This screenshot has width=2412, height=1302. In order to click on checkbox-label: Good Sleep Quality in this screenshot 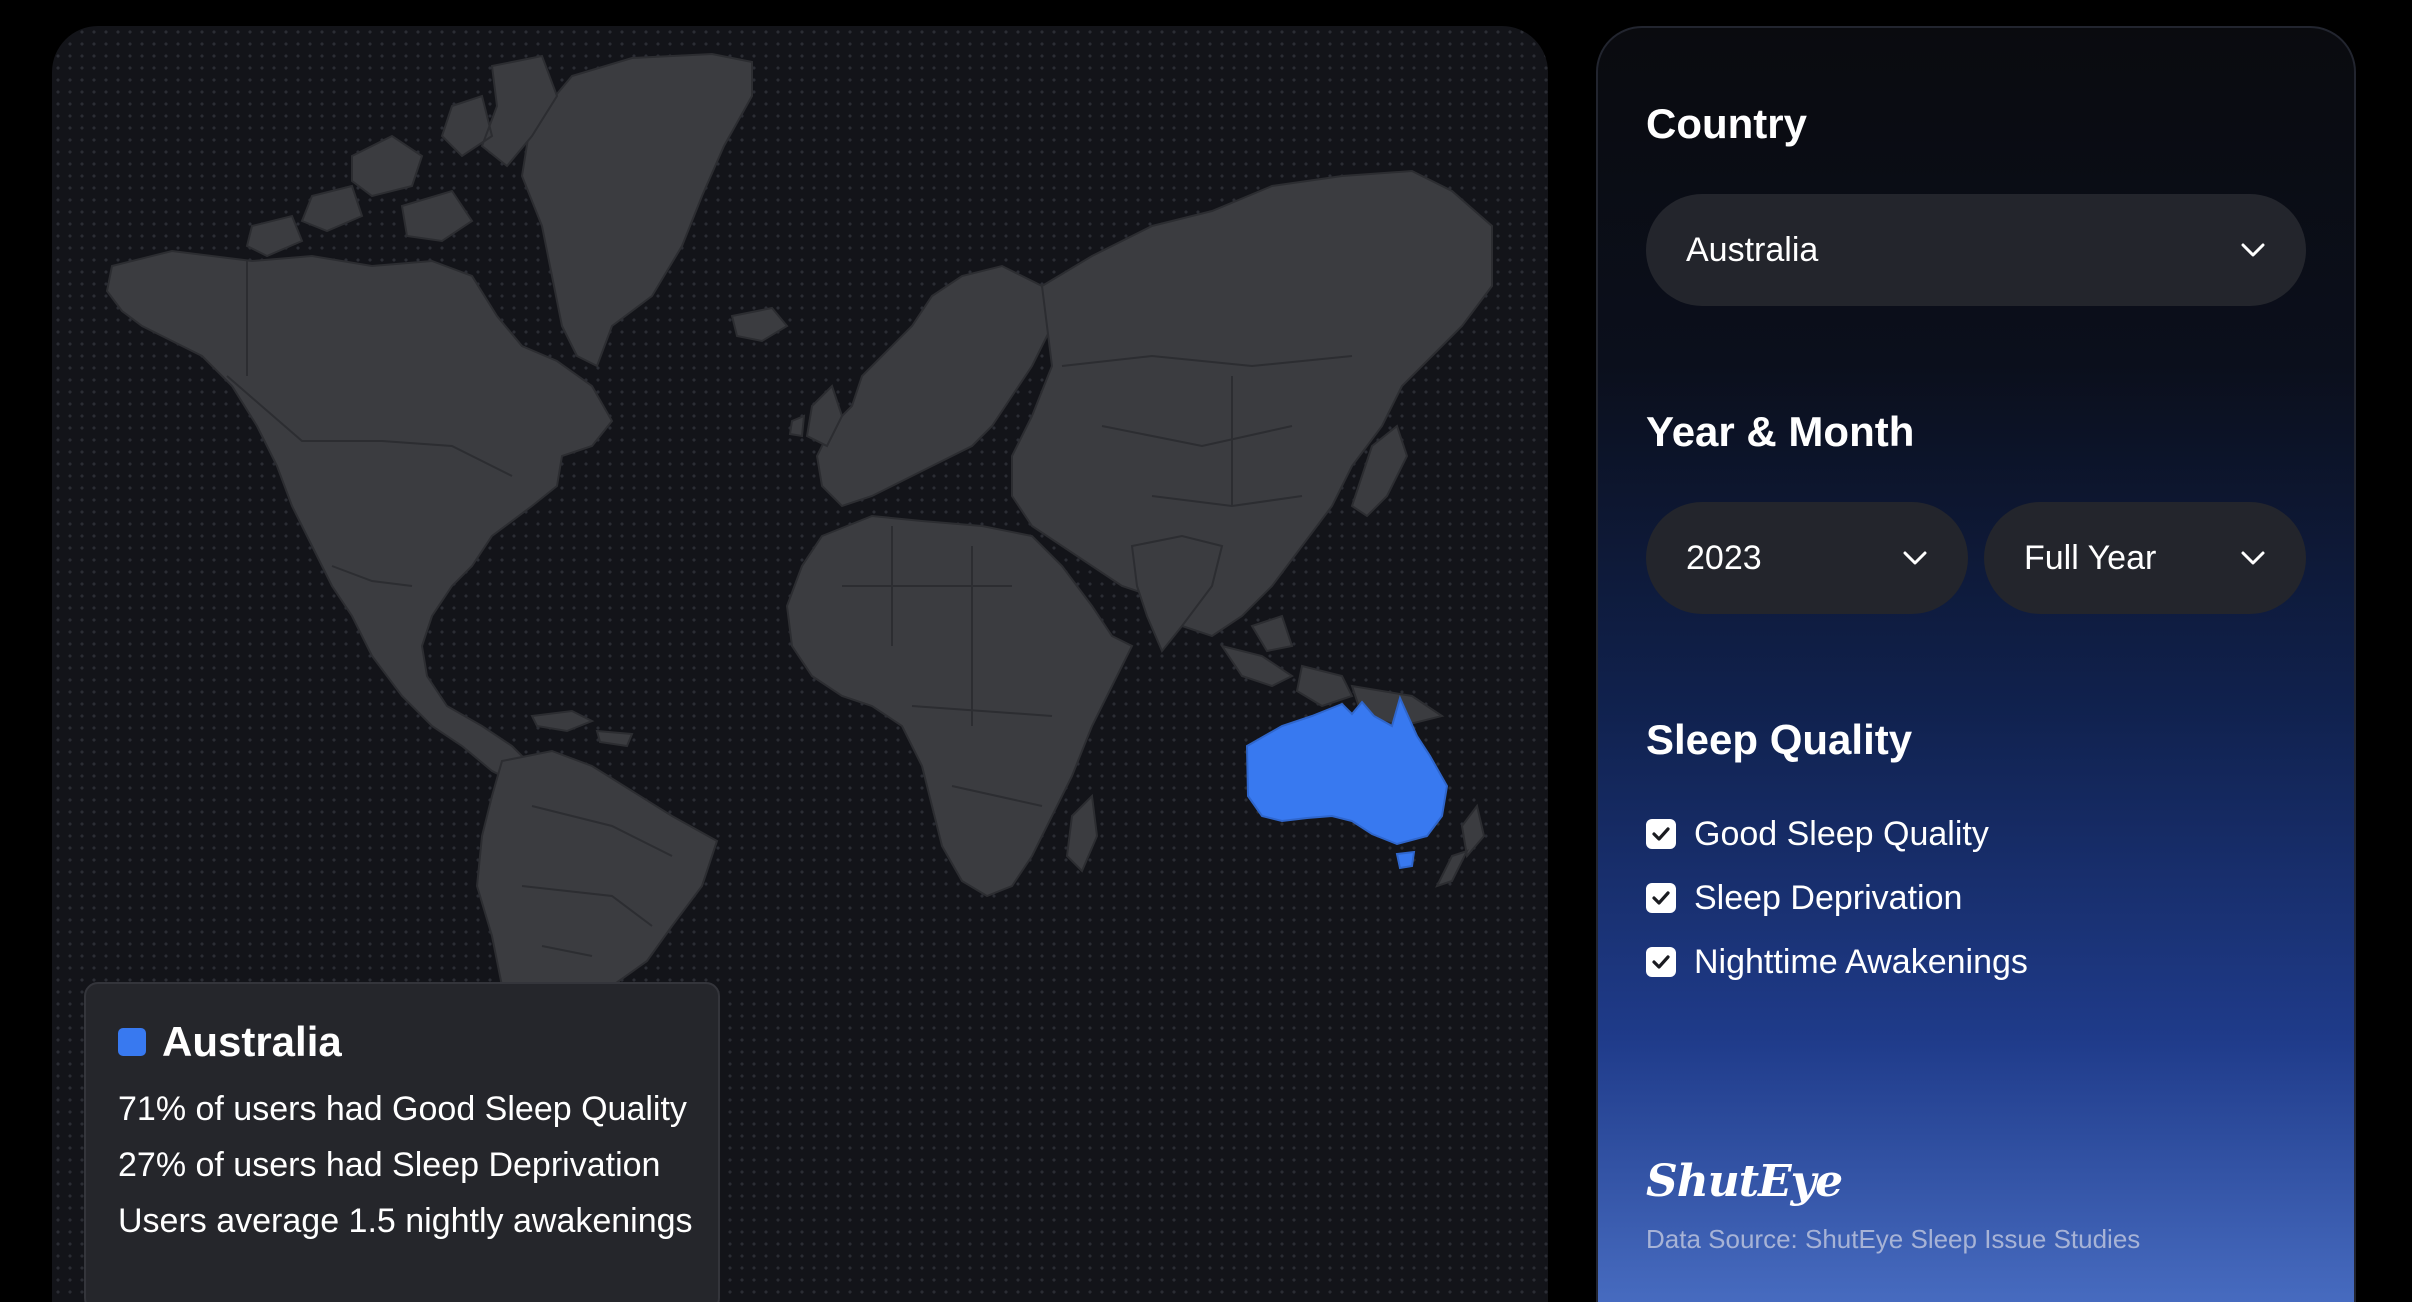, I will do `click(1841, 833)`.